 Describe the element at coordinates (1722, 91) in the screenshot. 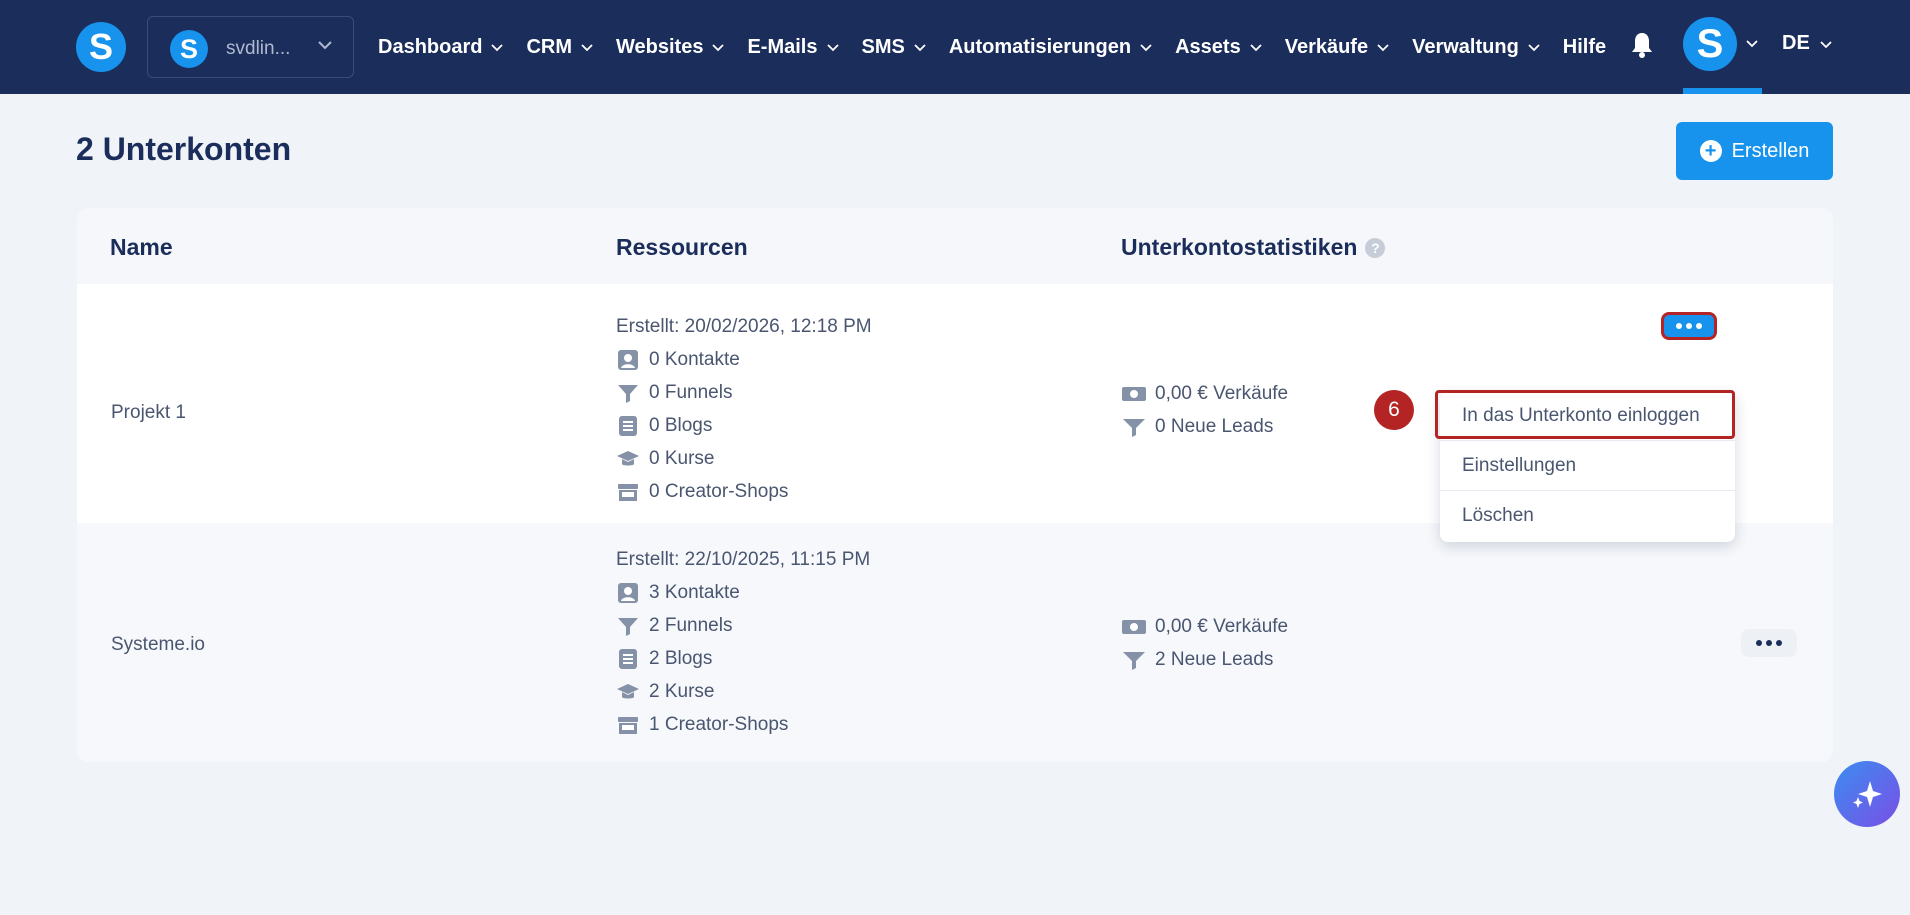

I see `active-indicator` at that location.